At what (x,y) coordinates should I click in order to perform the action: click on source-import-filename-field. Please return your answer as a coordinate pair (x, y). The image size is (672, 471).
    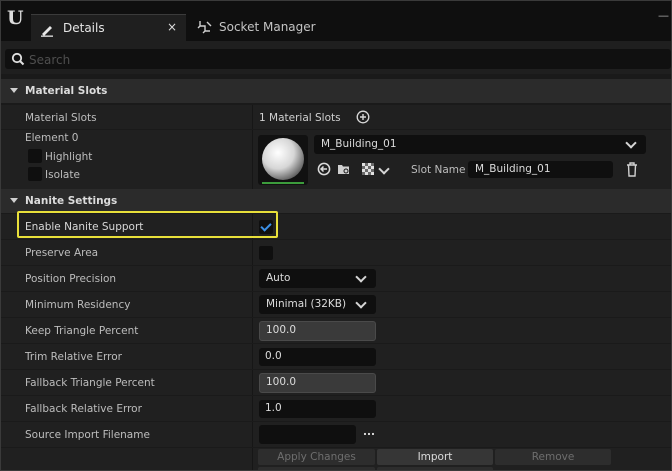
    Looking at the image, I should click on (307, 434).